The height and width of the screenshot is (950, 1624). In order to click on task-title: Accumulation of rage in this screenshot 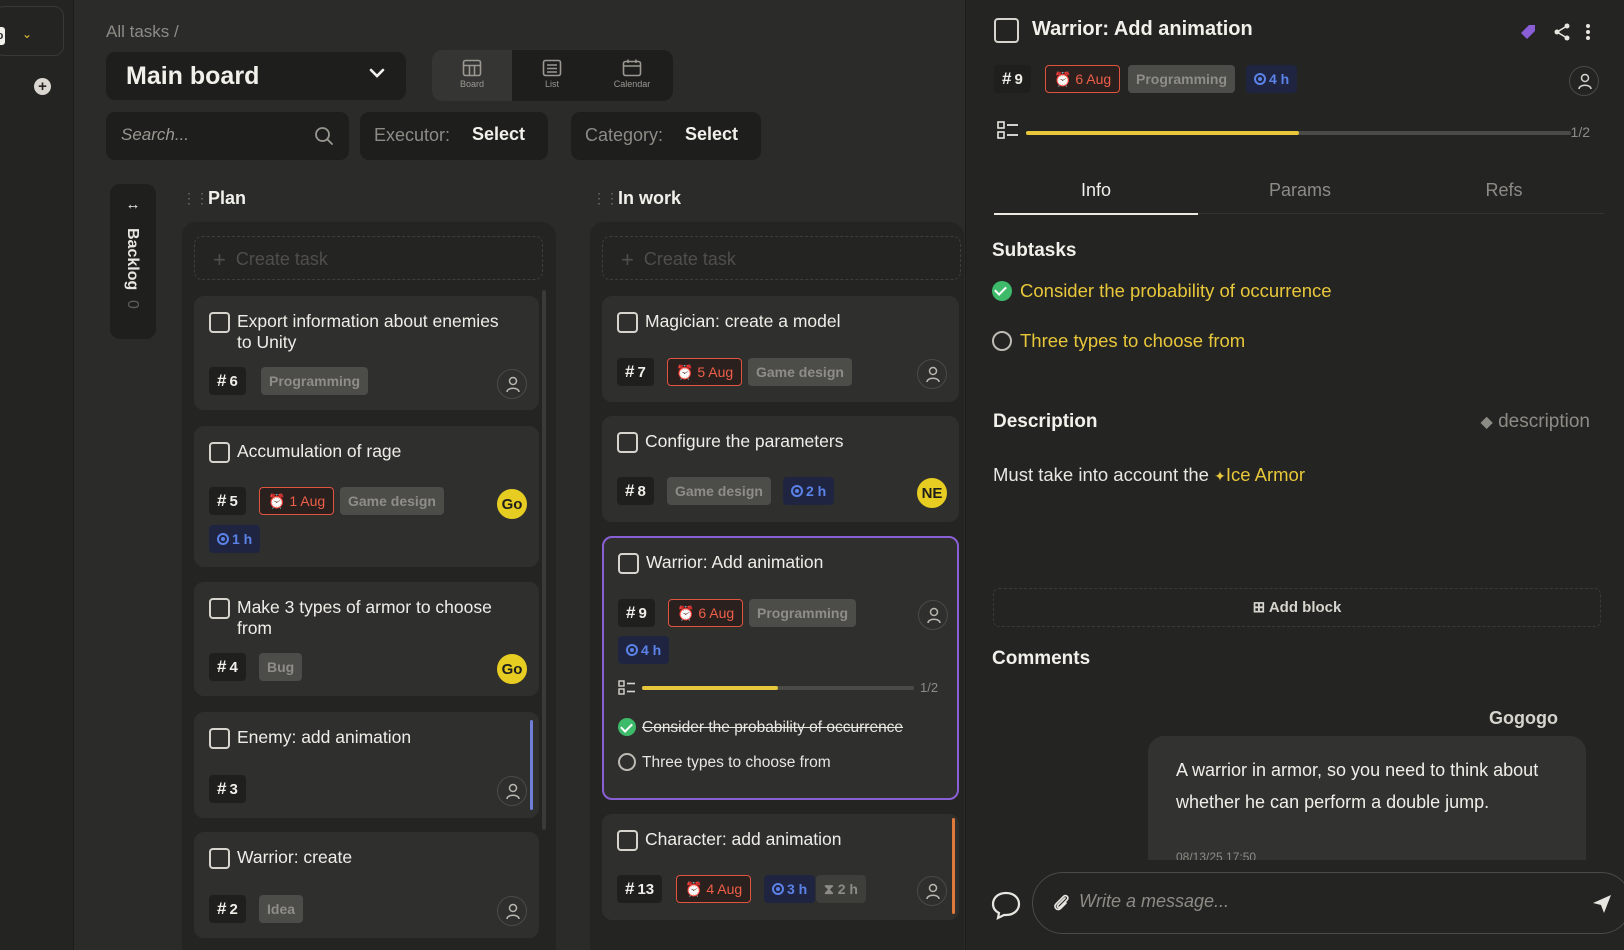, I will do `click(319, 451)`.